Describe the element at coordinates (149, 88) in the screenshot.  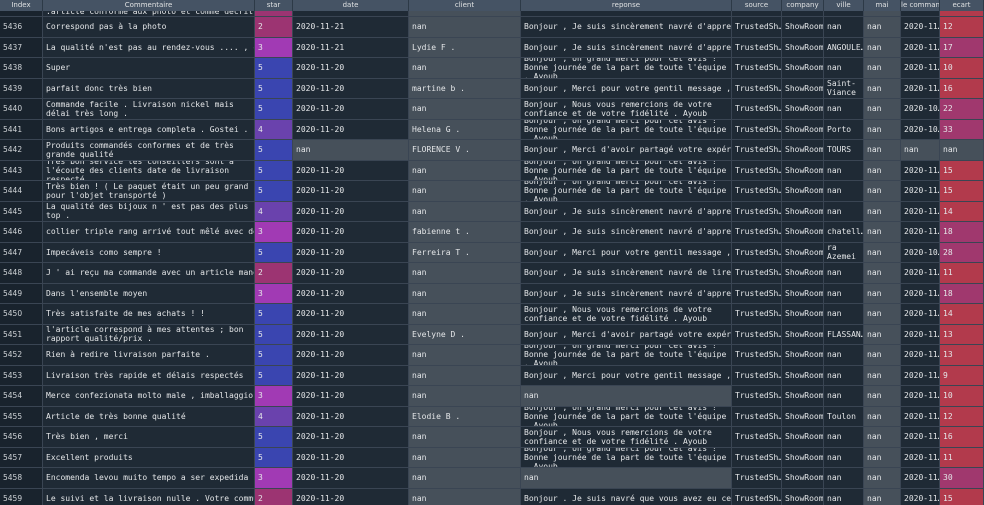
I see `cell-commentaire: parfait donc très bien` at that location.